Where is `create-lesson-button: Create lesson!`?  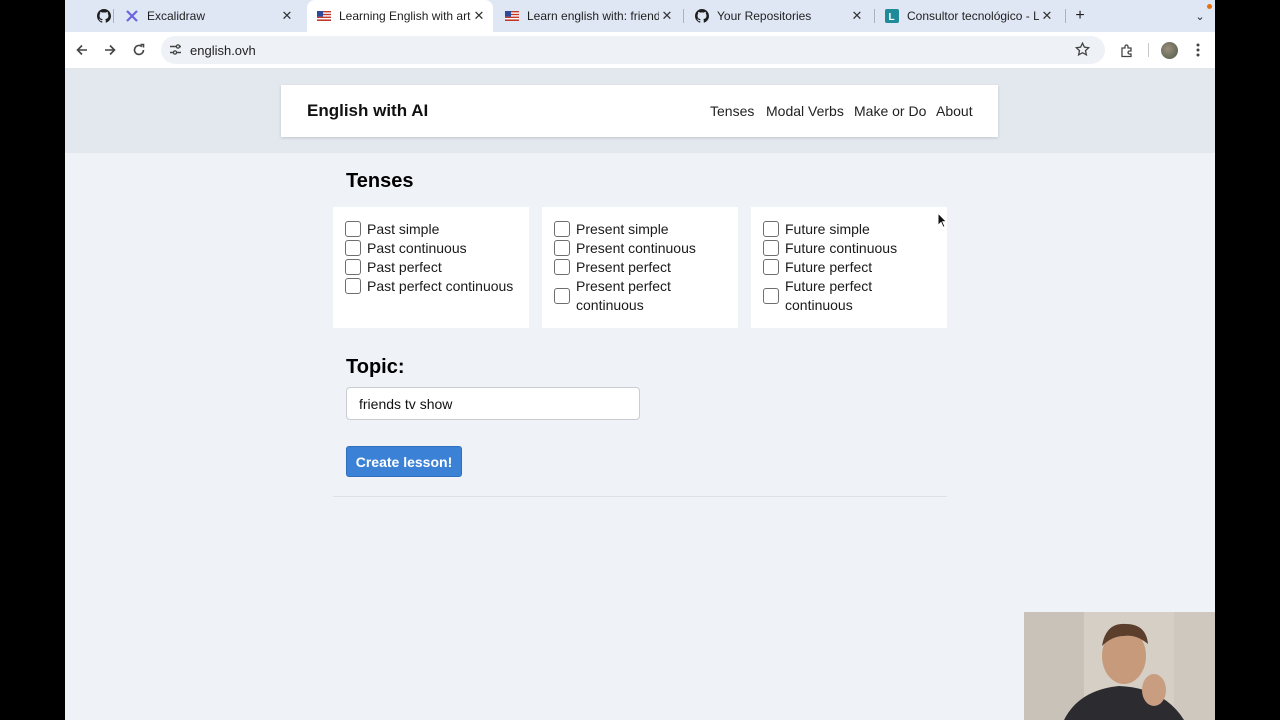
create-lesson-button: Create lesson! is located at coordinates (404, 461).